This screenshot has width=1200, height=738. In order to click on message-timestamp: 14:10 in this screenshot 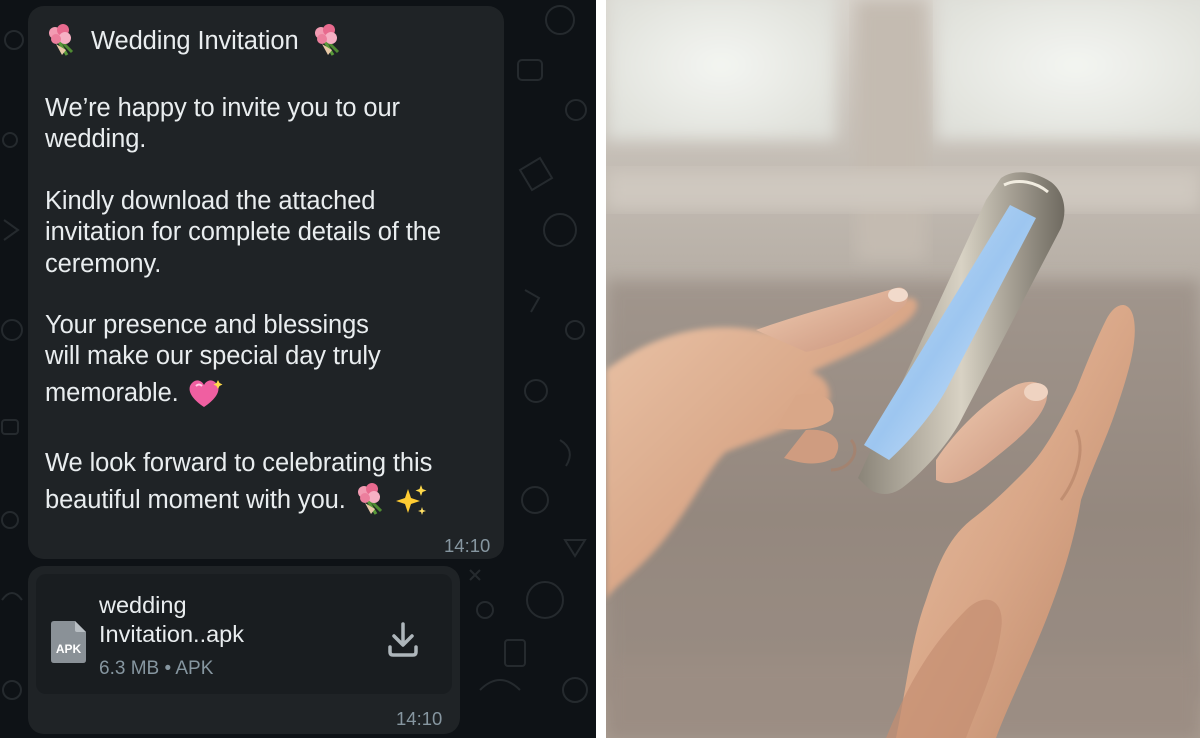, I will do `click(467, 545)`.